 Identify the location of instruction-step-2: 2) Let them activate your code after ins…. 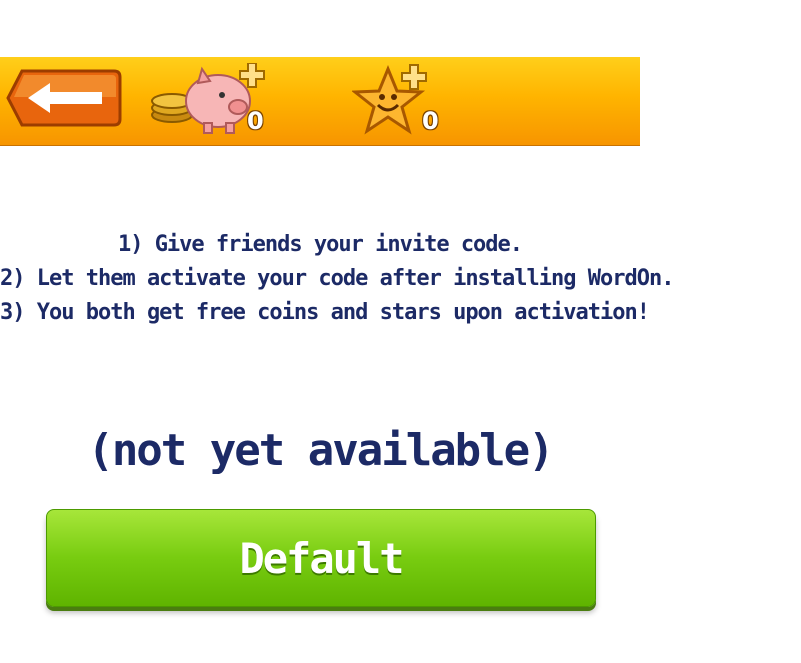
(337, 278).